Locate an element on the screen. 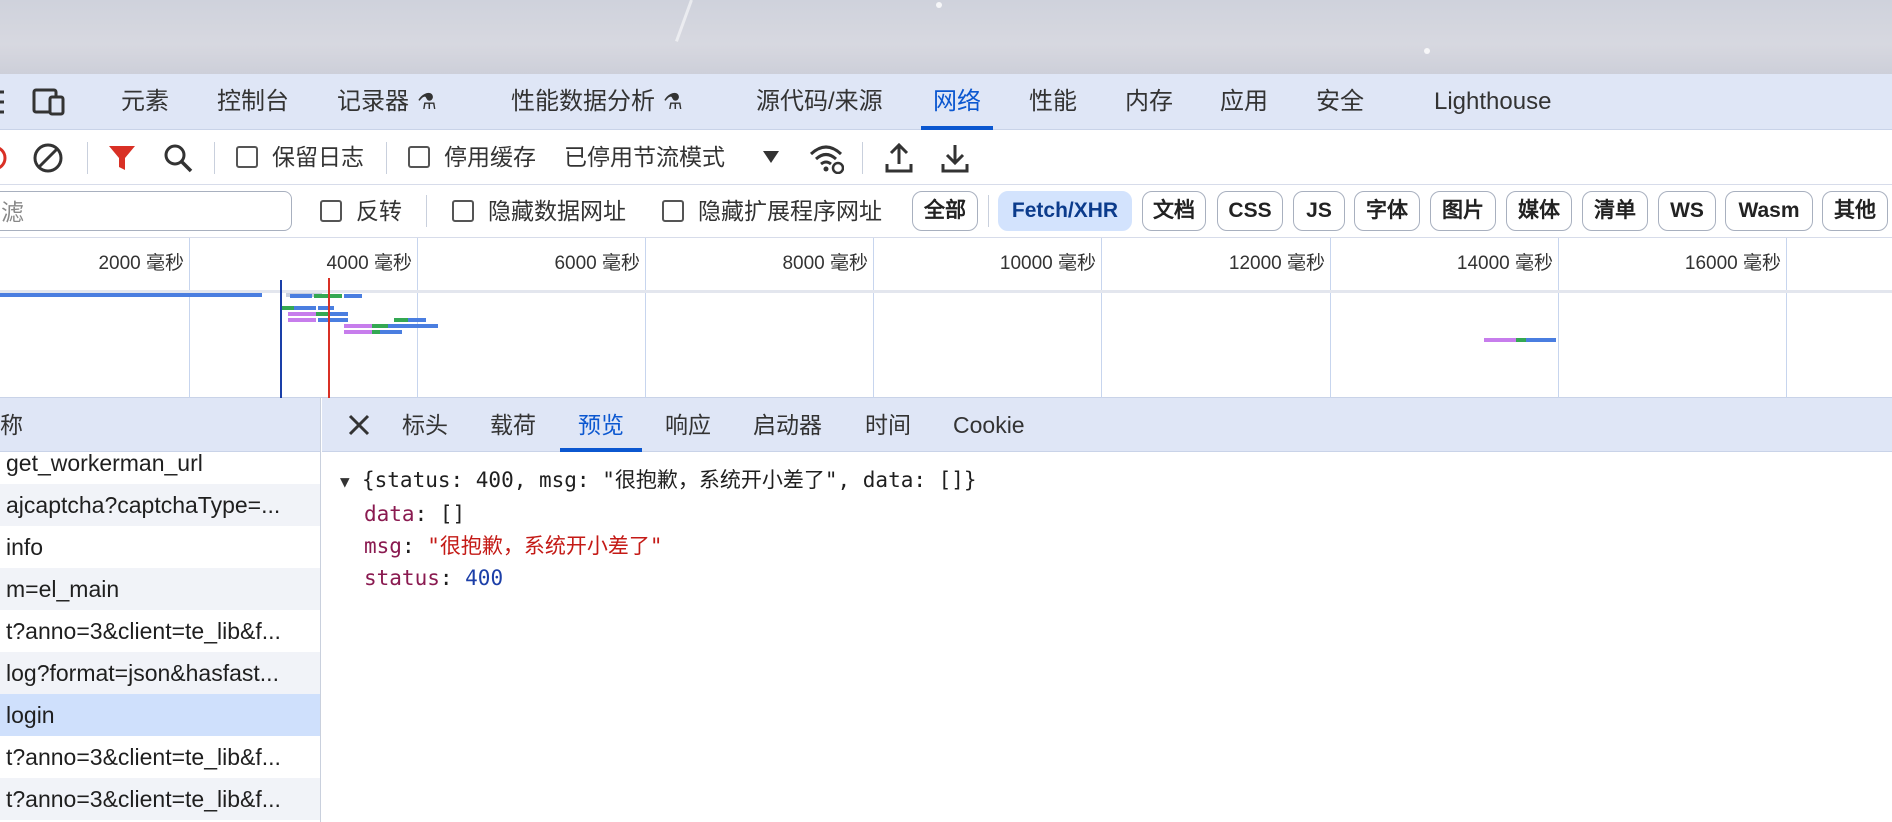 This screenshot has height=822, width=1892. tab-timing: 时间 is located at coordinates (888, 425).